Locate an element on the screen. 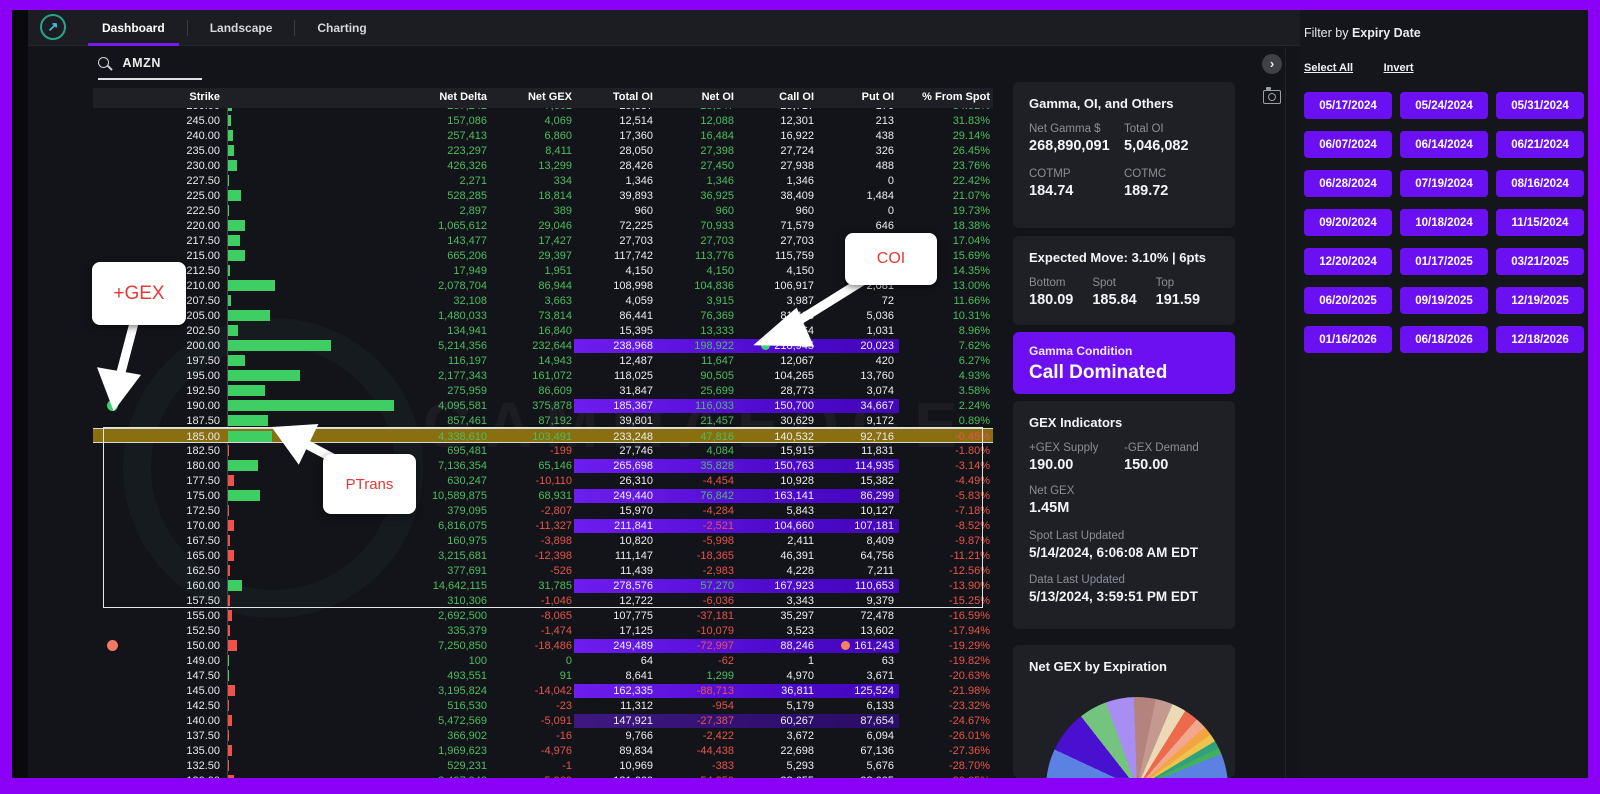 The width and height of the screenshot is (1600, 794). expiry-date-button: 08/16/2024 is located at coordinates (1540, 183).